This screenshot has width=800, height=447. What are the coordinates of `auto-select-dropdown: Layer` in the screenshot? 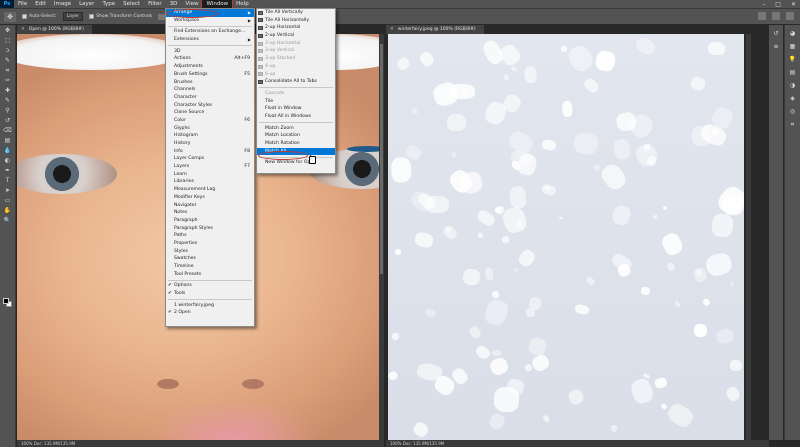 It's located at (73, 16).